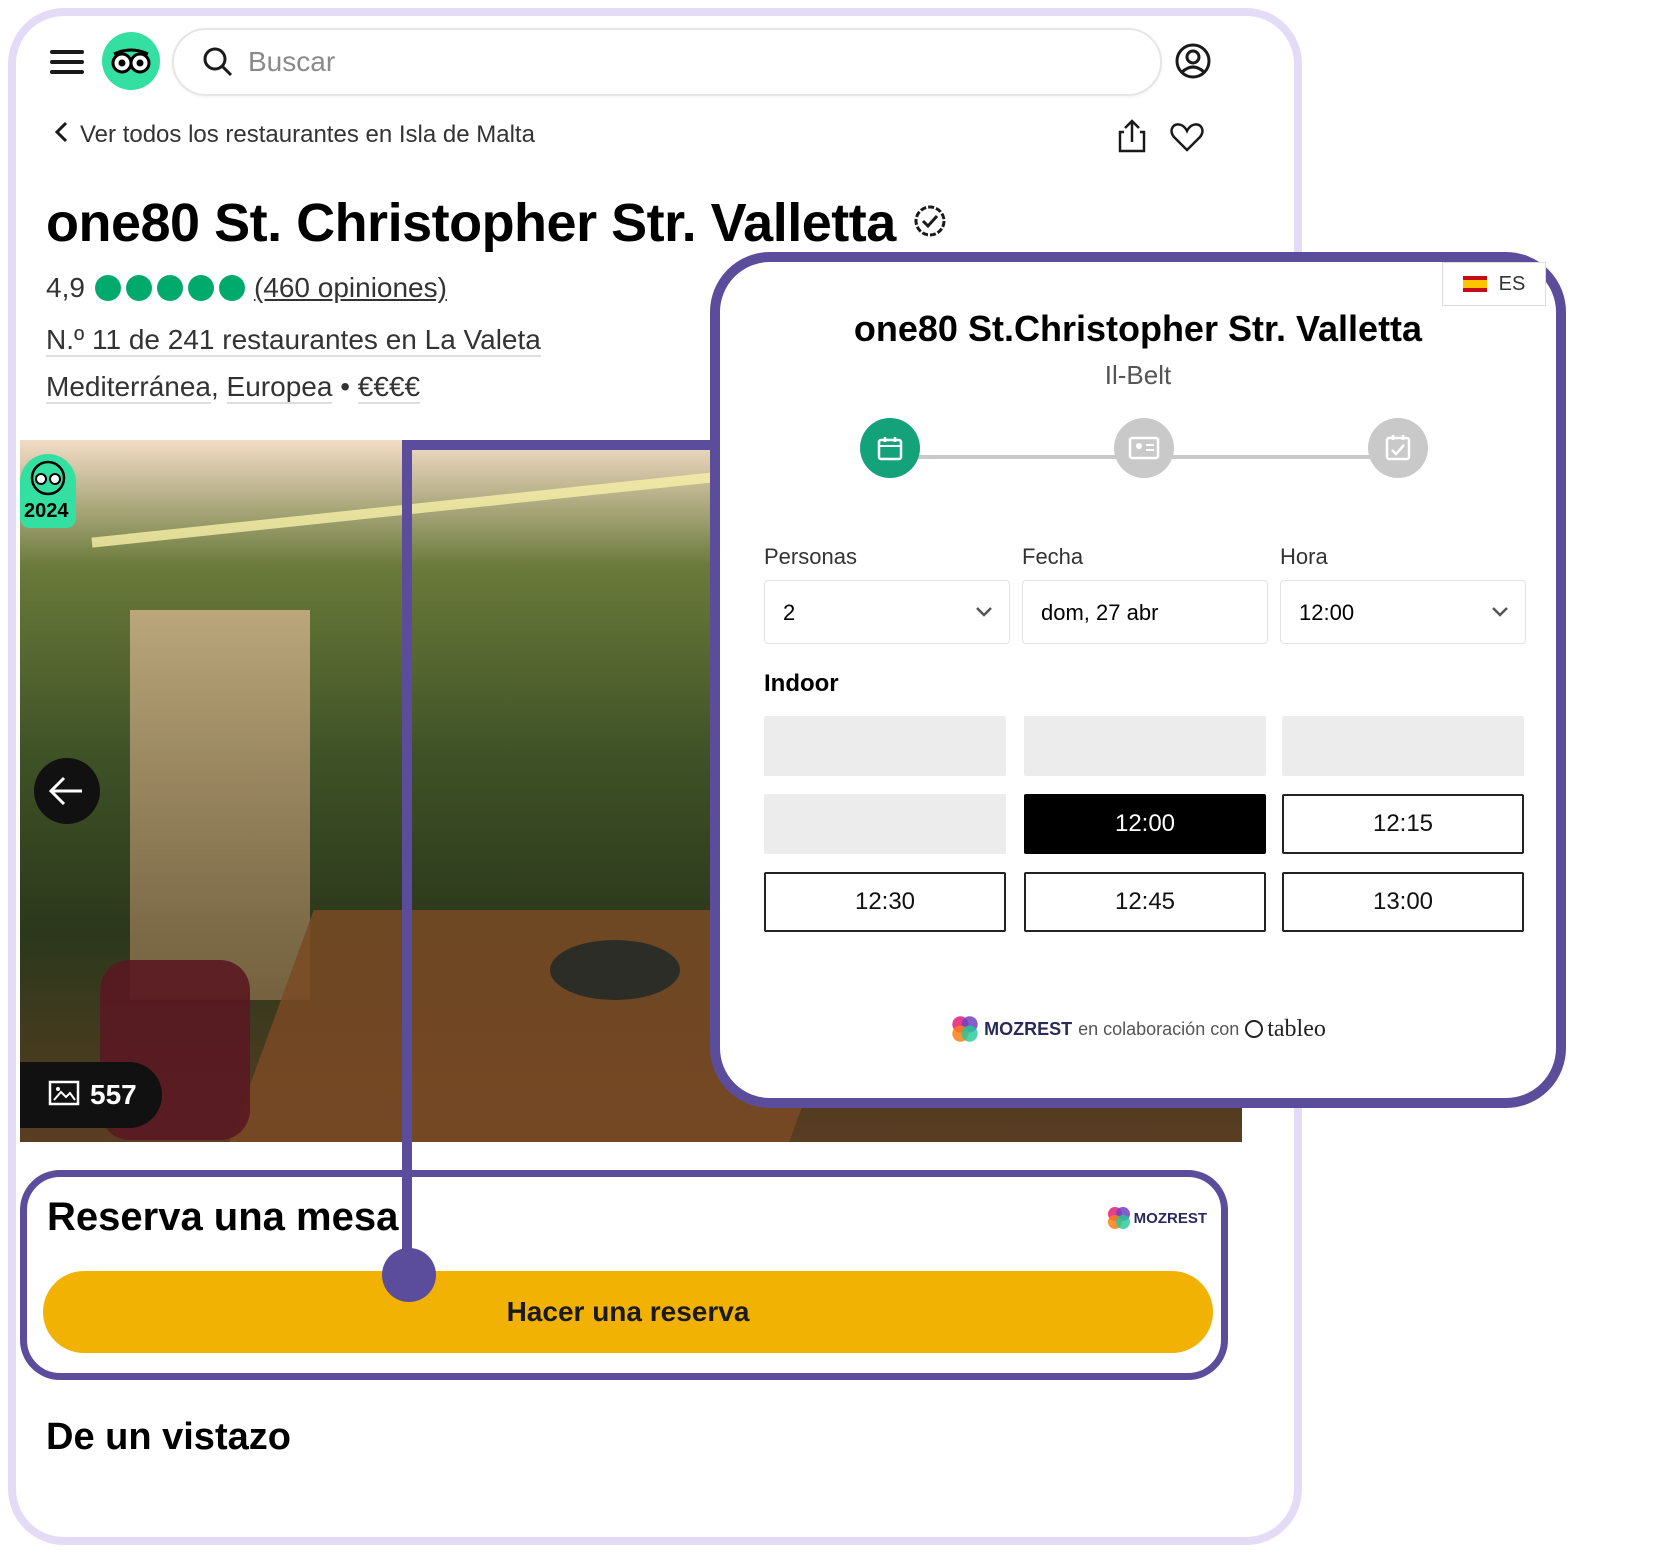  What do you see at coordinates (168, 1437) in the screenshot?
I see `glance-heading: De un vistazo` at bounding box center [168, 1437].